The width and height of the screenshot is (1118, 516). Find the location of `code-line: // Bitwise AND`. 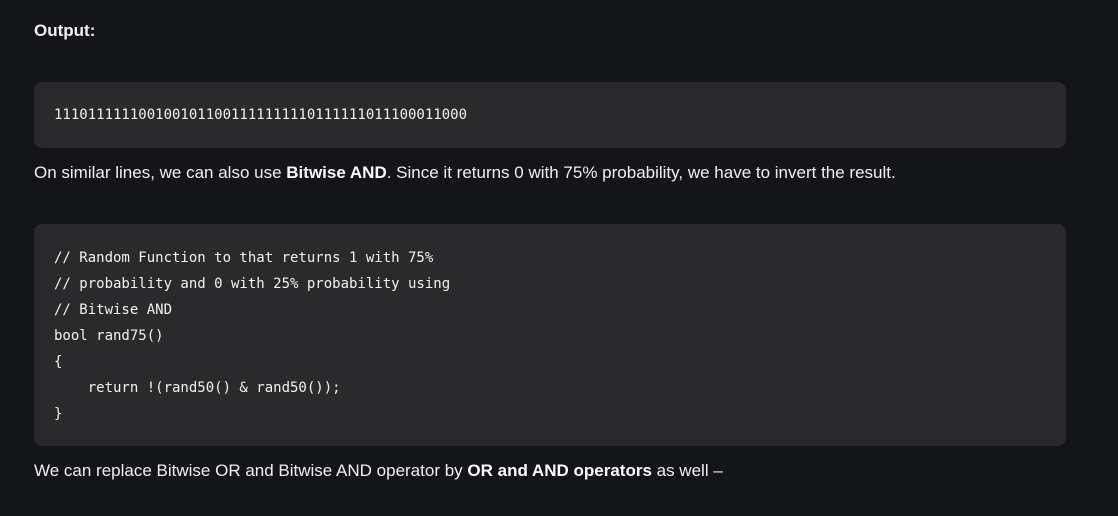

code-line: // Bitwise AND is located at coordinates (113, 310).